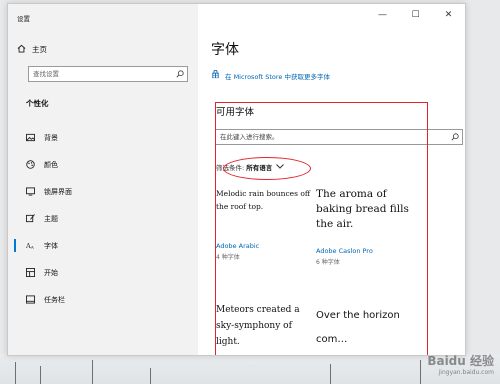 The width and height of the screenshot is (500, 384). What do you see at coordinates (30, 272) in the screenshot?
I see `start-icon` at bounding box center [30, 272].